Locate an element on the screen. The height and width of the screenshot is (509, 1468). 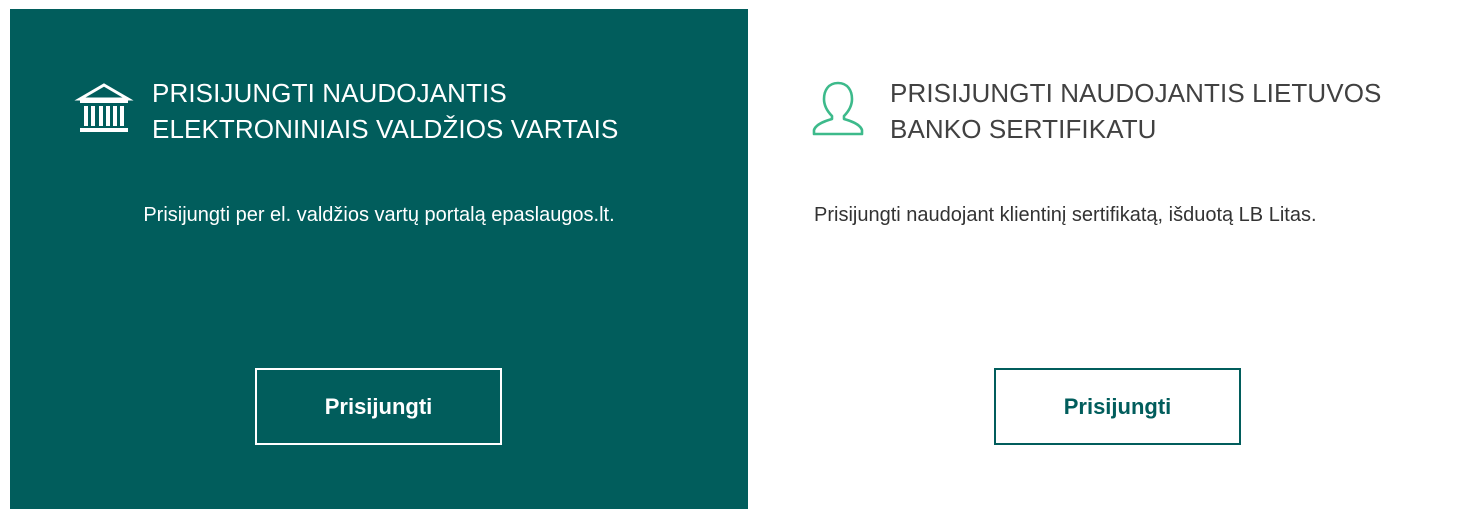
user-icon is located at coordinates (840, 109).